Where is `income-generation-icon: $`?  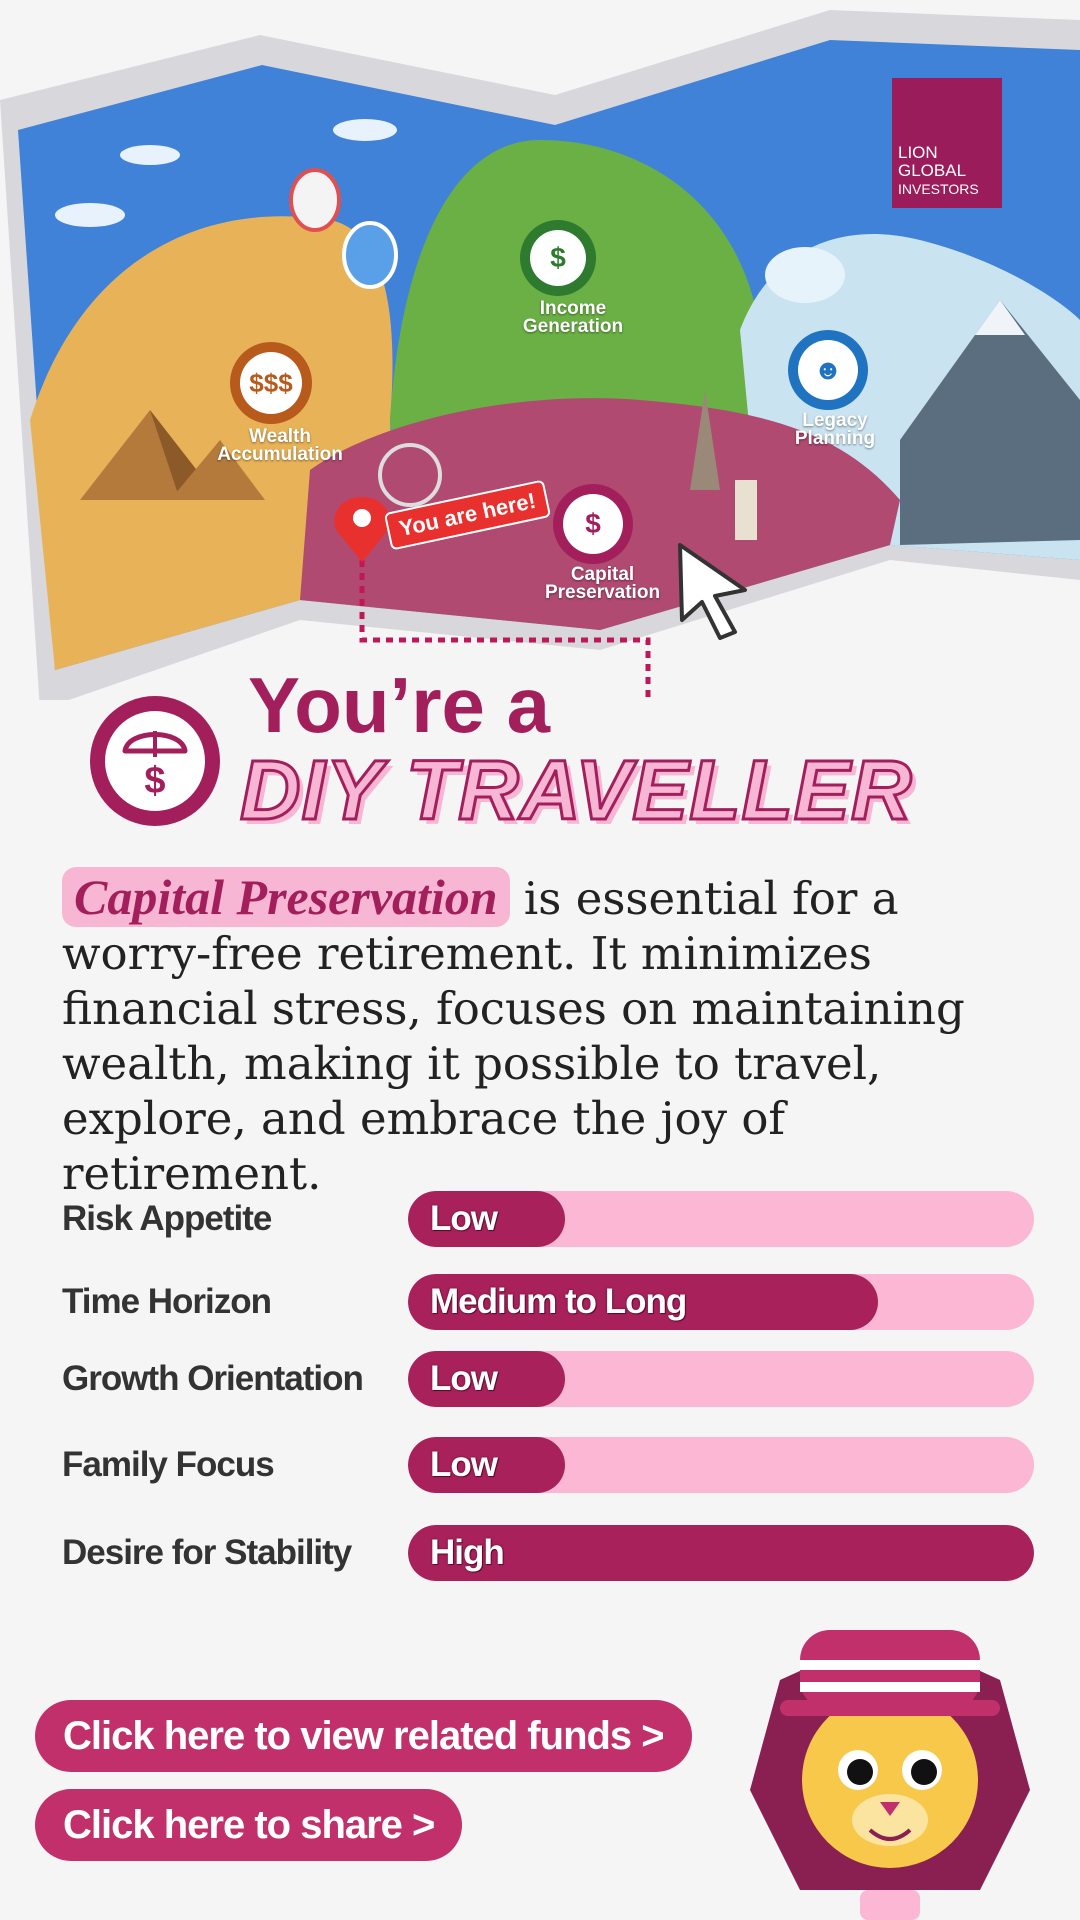 income-generation-icon: $ is located at coordinates (558, 258).